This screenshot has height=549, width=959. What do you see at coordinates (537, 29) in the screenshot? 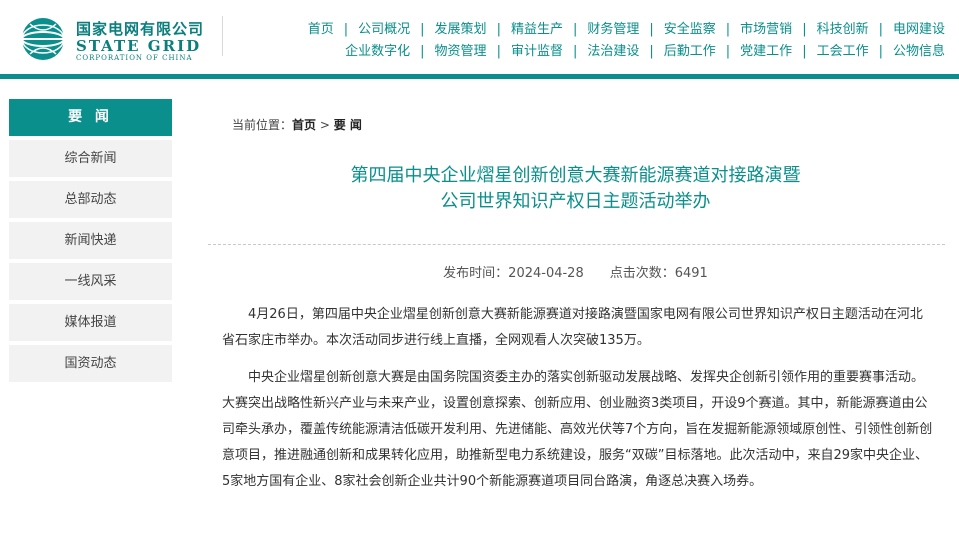
I see `nav-lean-production: 精益生产` at bounding box center [537, 29].